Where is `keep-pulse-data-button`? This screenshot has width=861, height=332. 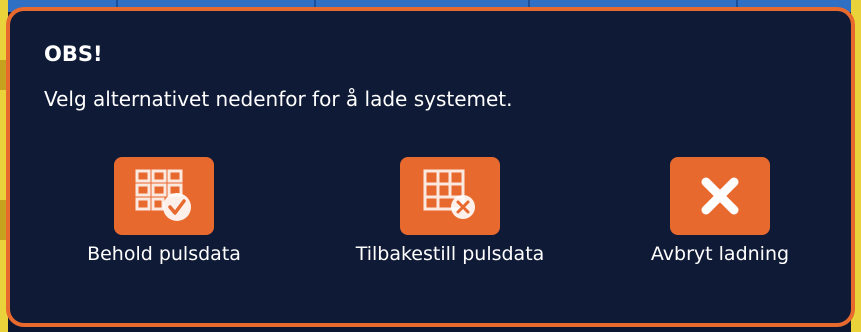
keep-pulse-data-button is located at coordinates (164, 196).